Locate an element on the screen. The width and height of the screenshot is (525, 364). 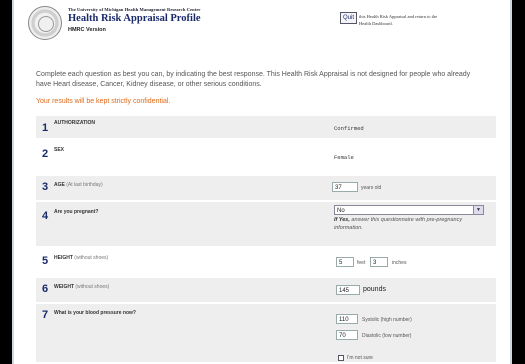
question-label: AGE (At last birthday) is located at coordinates (78, 185).